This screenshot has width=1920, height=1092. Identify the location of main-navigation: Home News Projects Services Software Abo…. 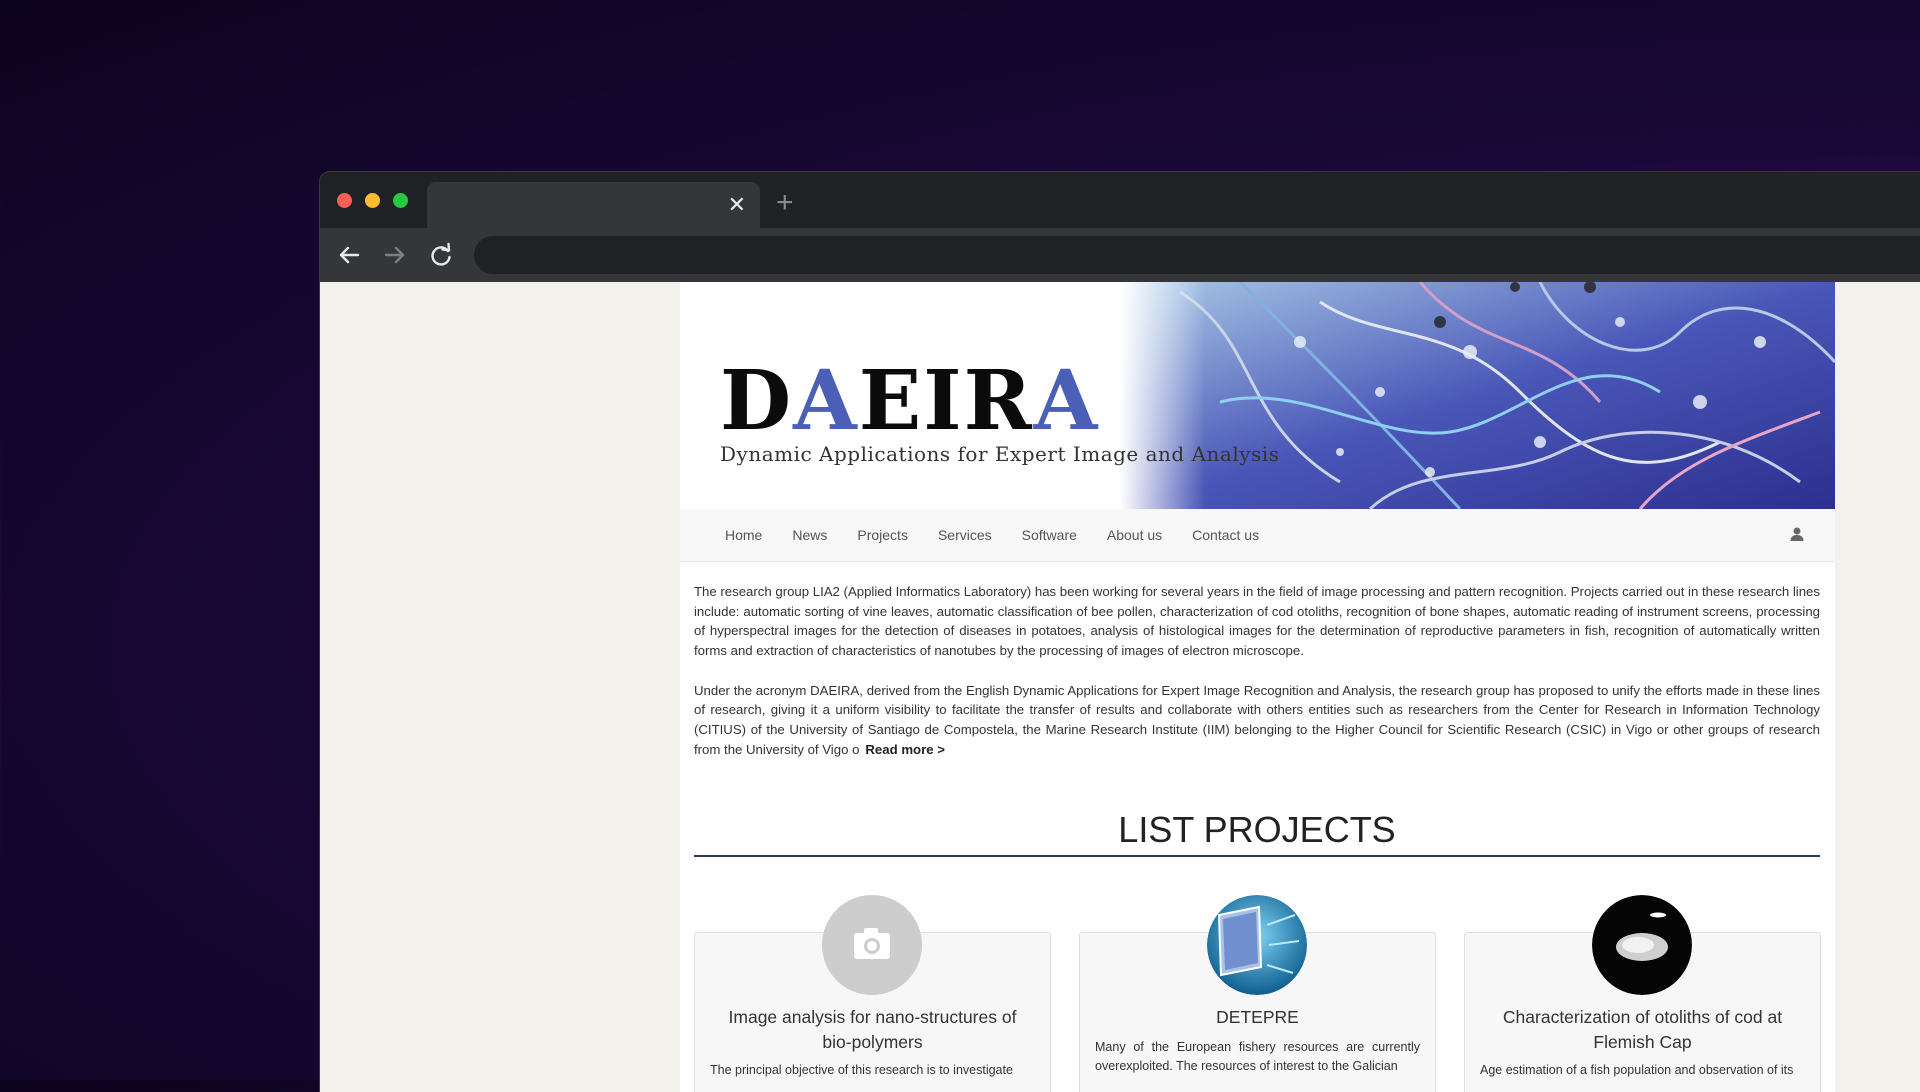
(1257, 535).